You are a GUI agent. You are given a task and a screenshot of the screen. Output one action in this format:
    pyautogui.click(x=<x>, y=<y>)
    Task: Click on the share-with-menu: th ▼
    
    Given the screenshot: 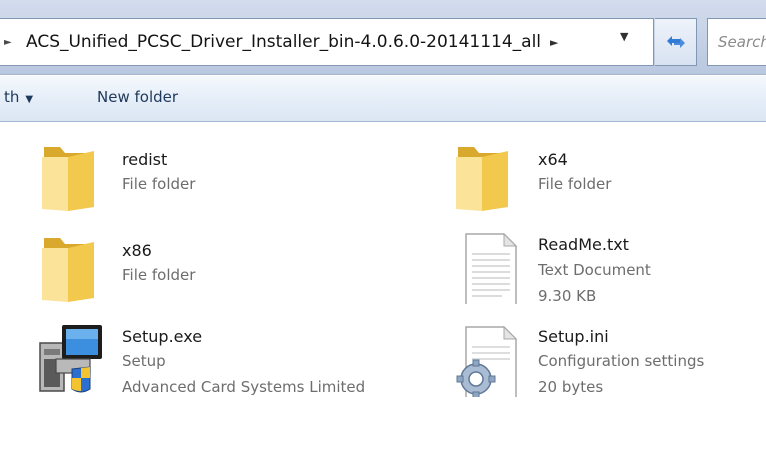 What is the action you would take?
    pyautogui.click(x=18, y=97)
    